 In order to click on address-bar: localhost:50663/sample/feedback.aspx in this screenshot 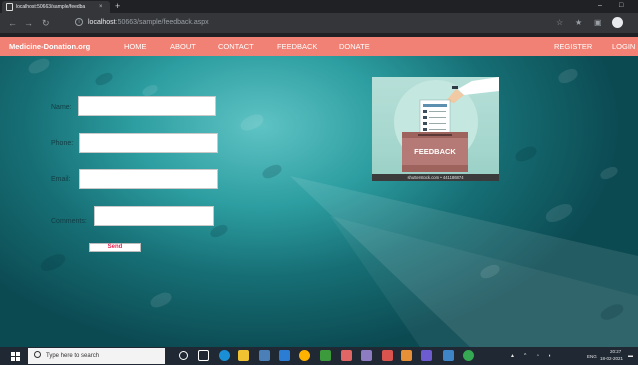, I will do `click(148, 23)`.